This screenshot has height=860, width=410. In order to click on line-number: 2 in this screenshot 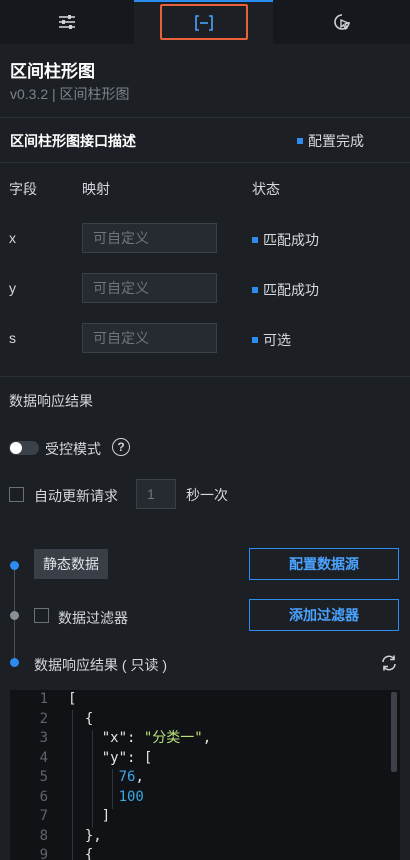, I will do `click(43, 718)`.